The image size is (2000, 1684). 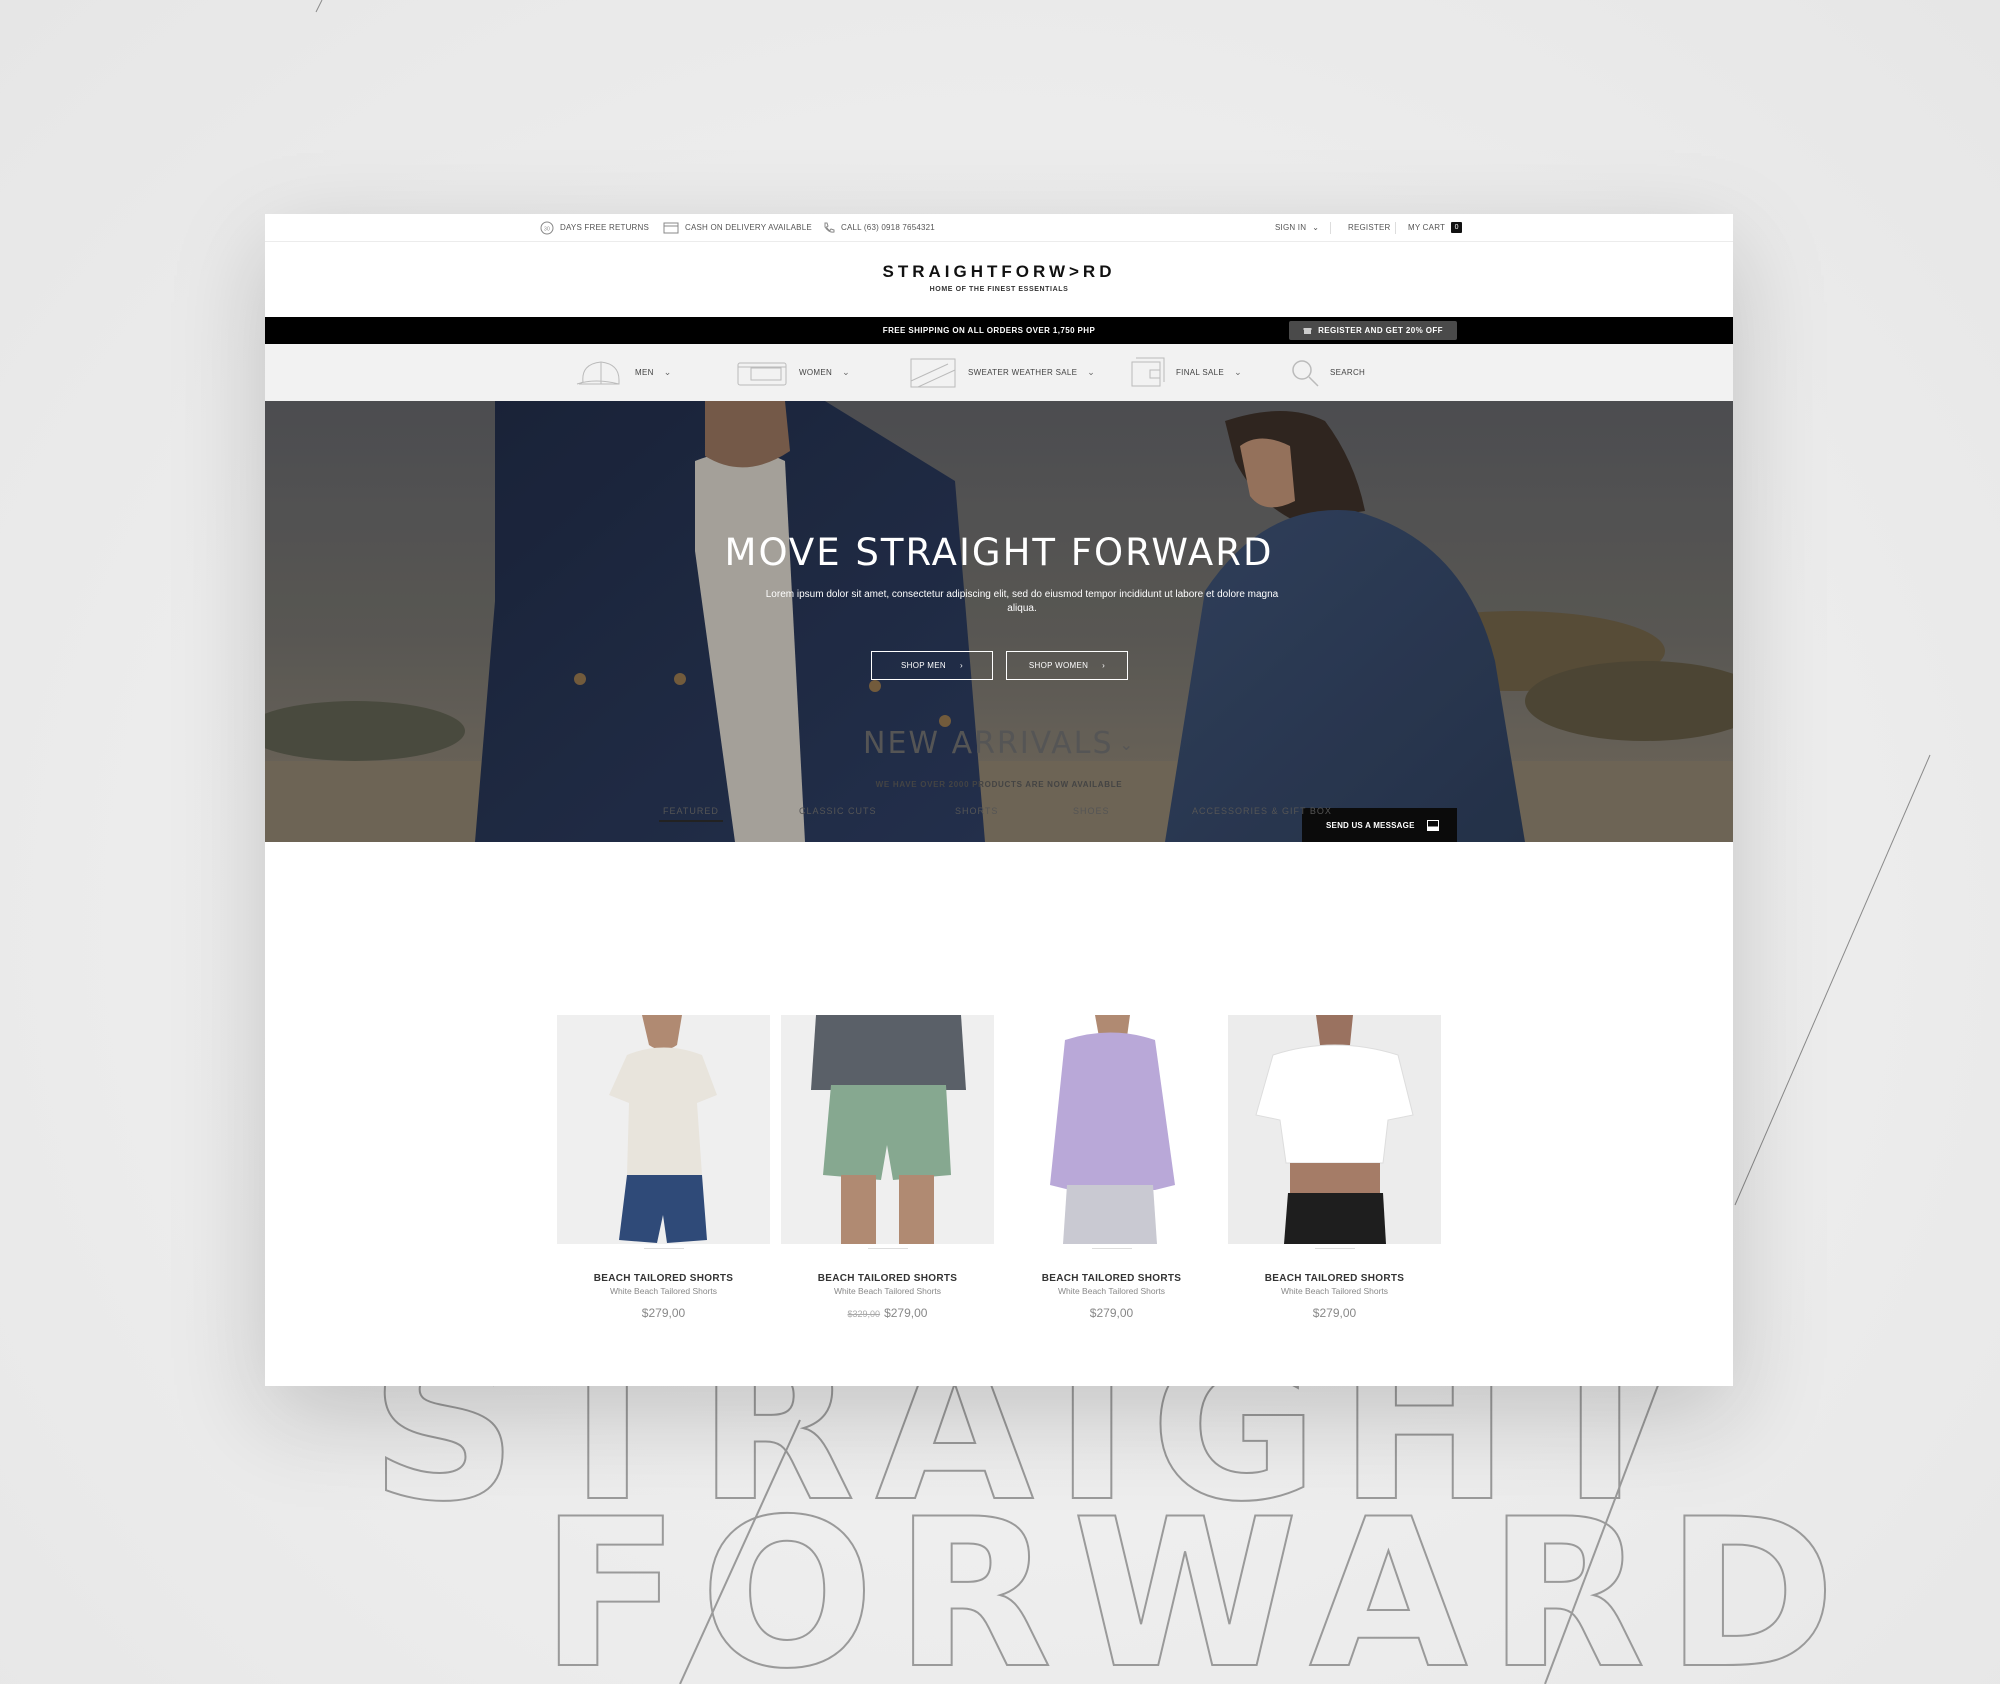 I want to click on register-discount-label: REGISTER AND GET 20% OFF, so click(x=1380, y=330).